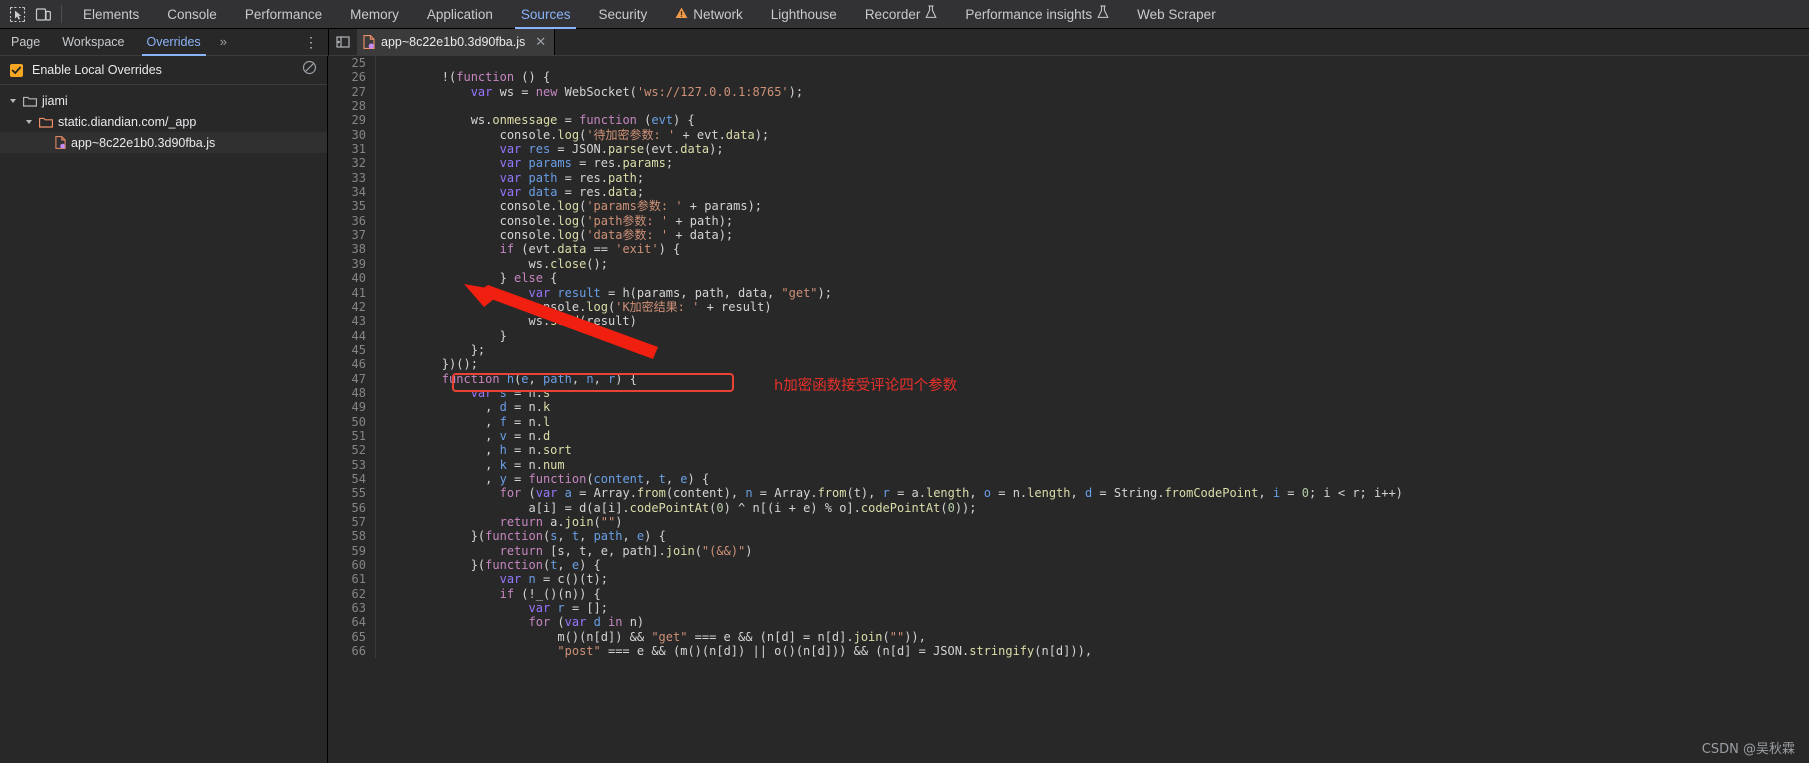  What do you see at coordinates (352, 393) in the screenshot?
I see `line-number: 48` at bounding box center [352, 393].